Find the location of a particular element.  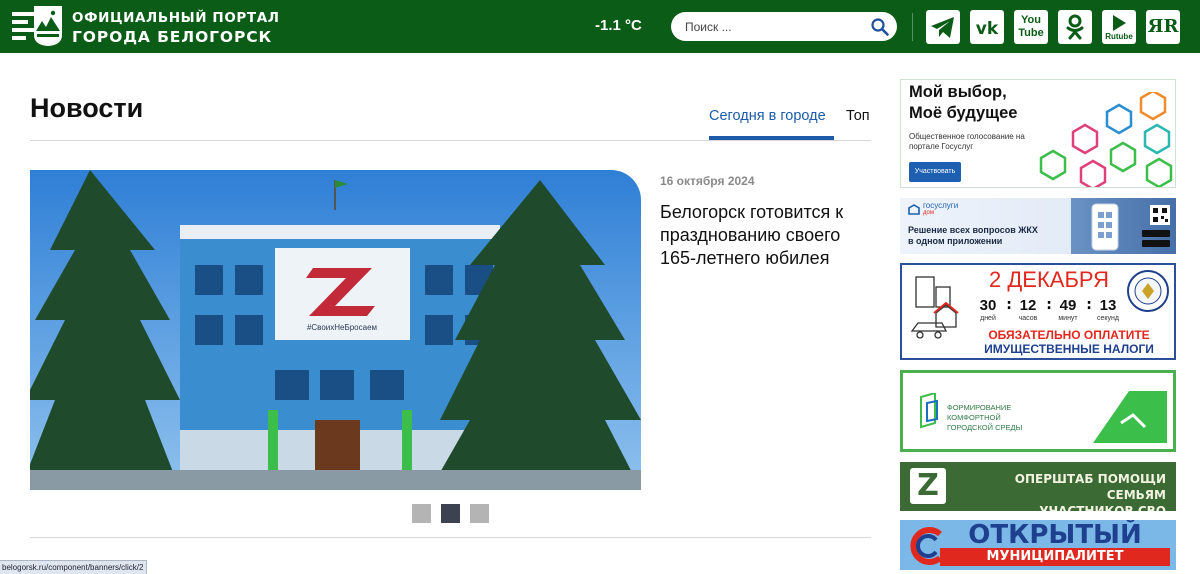

countdown-minutes: 49 is located at coordinates (1068, 305).